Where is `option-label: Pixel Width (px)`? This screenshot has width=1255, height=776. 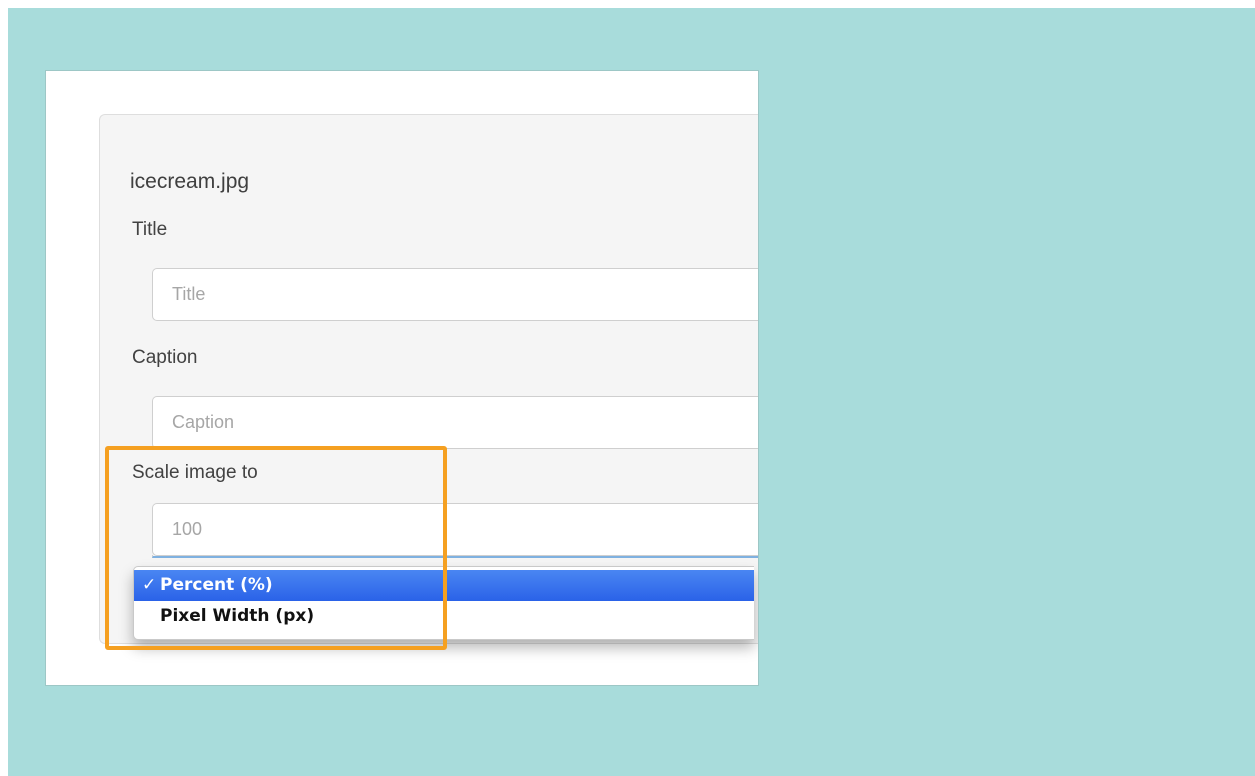
option-label: Pixel Width (px) is located at coordinates (237, 616).